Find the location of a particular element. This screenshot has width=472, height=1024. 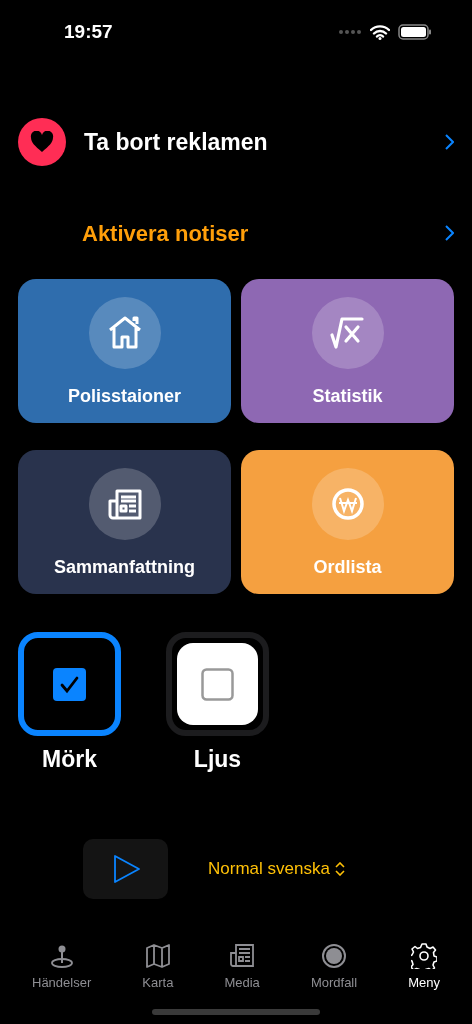

tab-bar-item: Meny is located at coordinates (424, 967).